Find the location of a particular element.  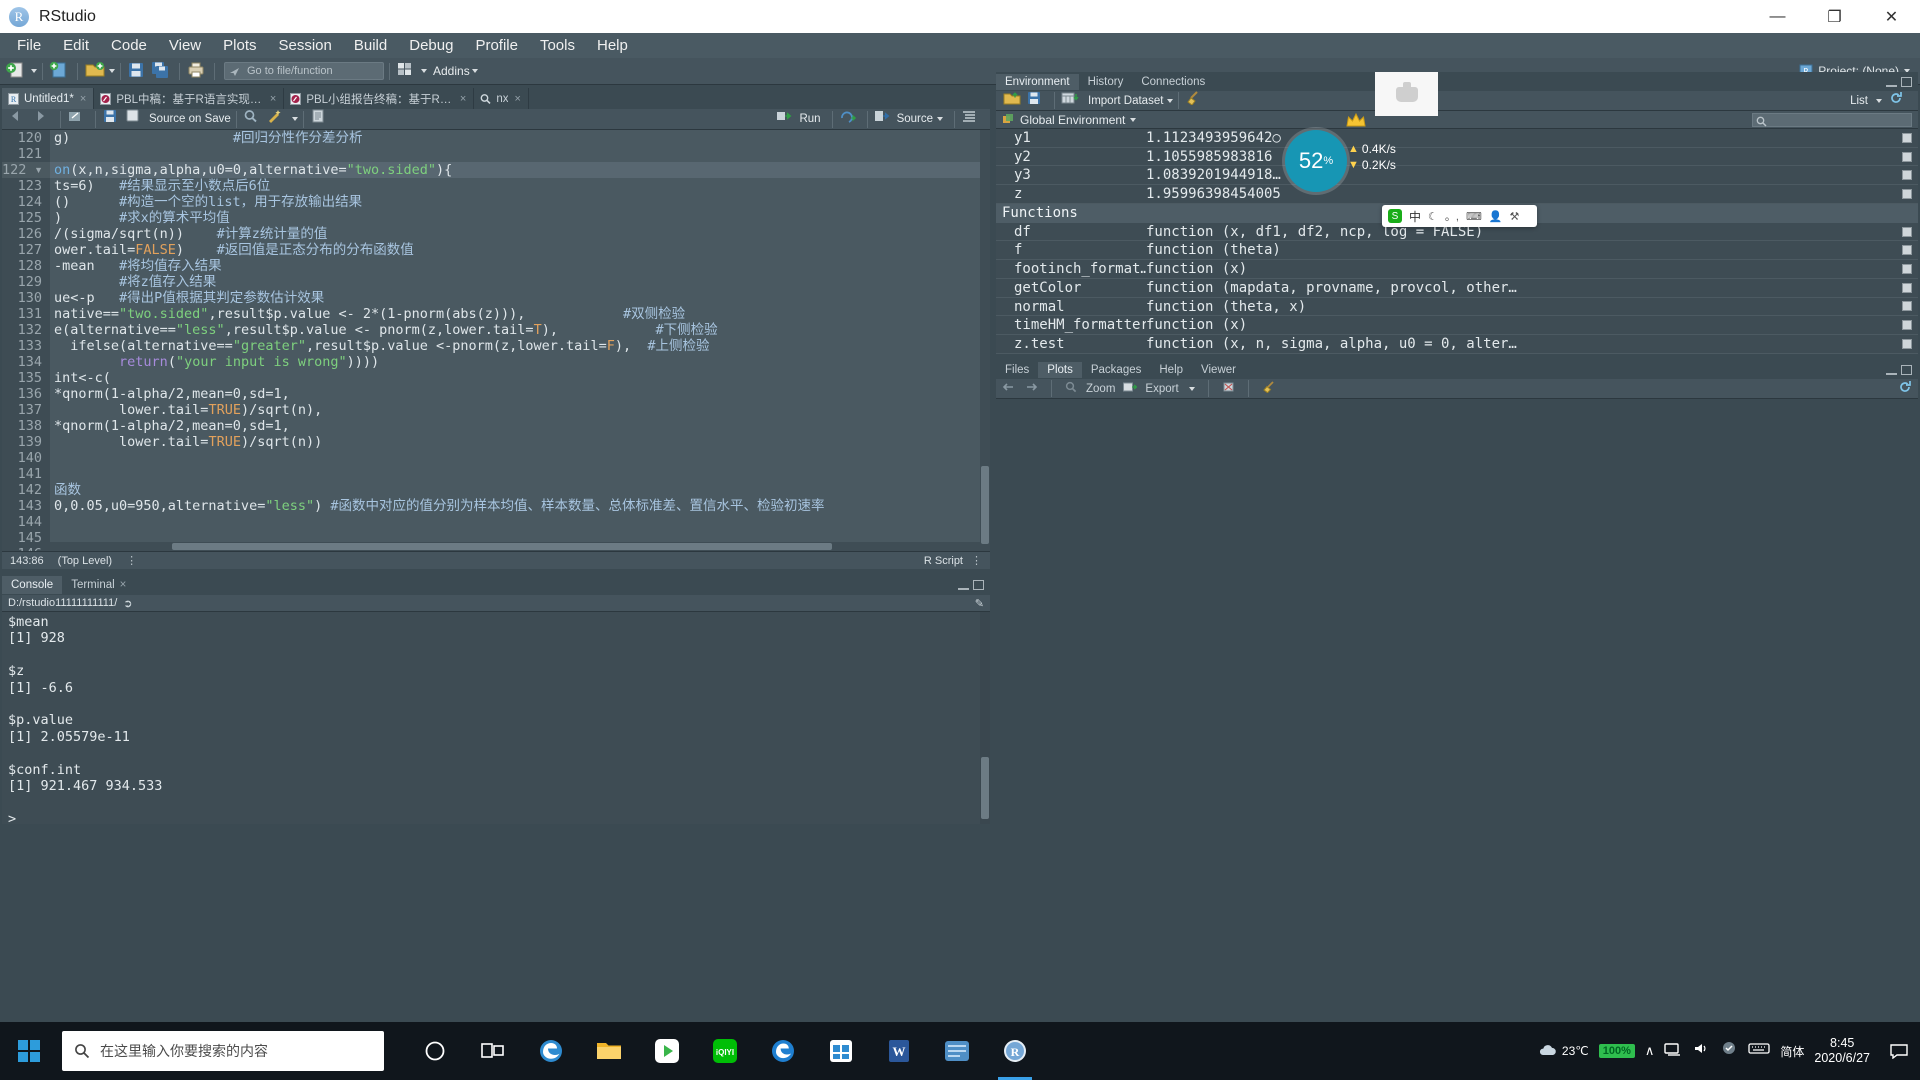

save-all-icon is located at coordinates (162, 71).